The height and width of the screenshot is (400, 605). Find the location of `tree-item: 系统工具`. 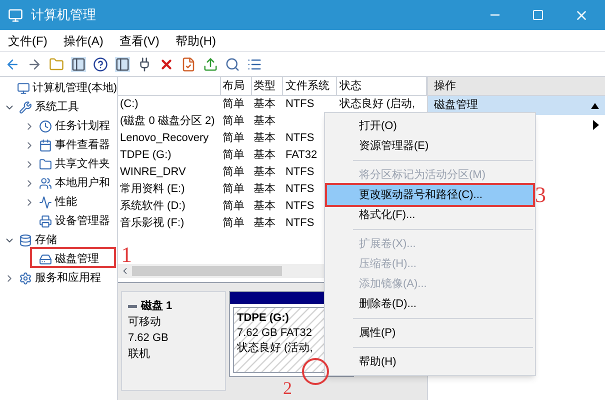

tree-item: 系统工具 is located at coordinates (57, 107).